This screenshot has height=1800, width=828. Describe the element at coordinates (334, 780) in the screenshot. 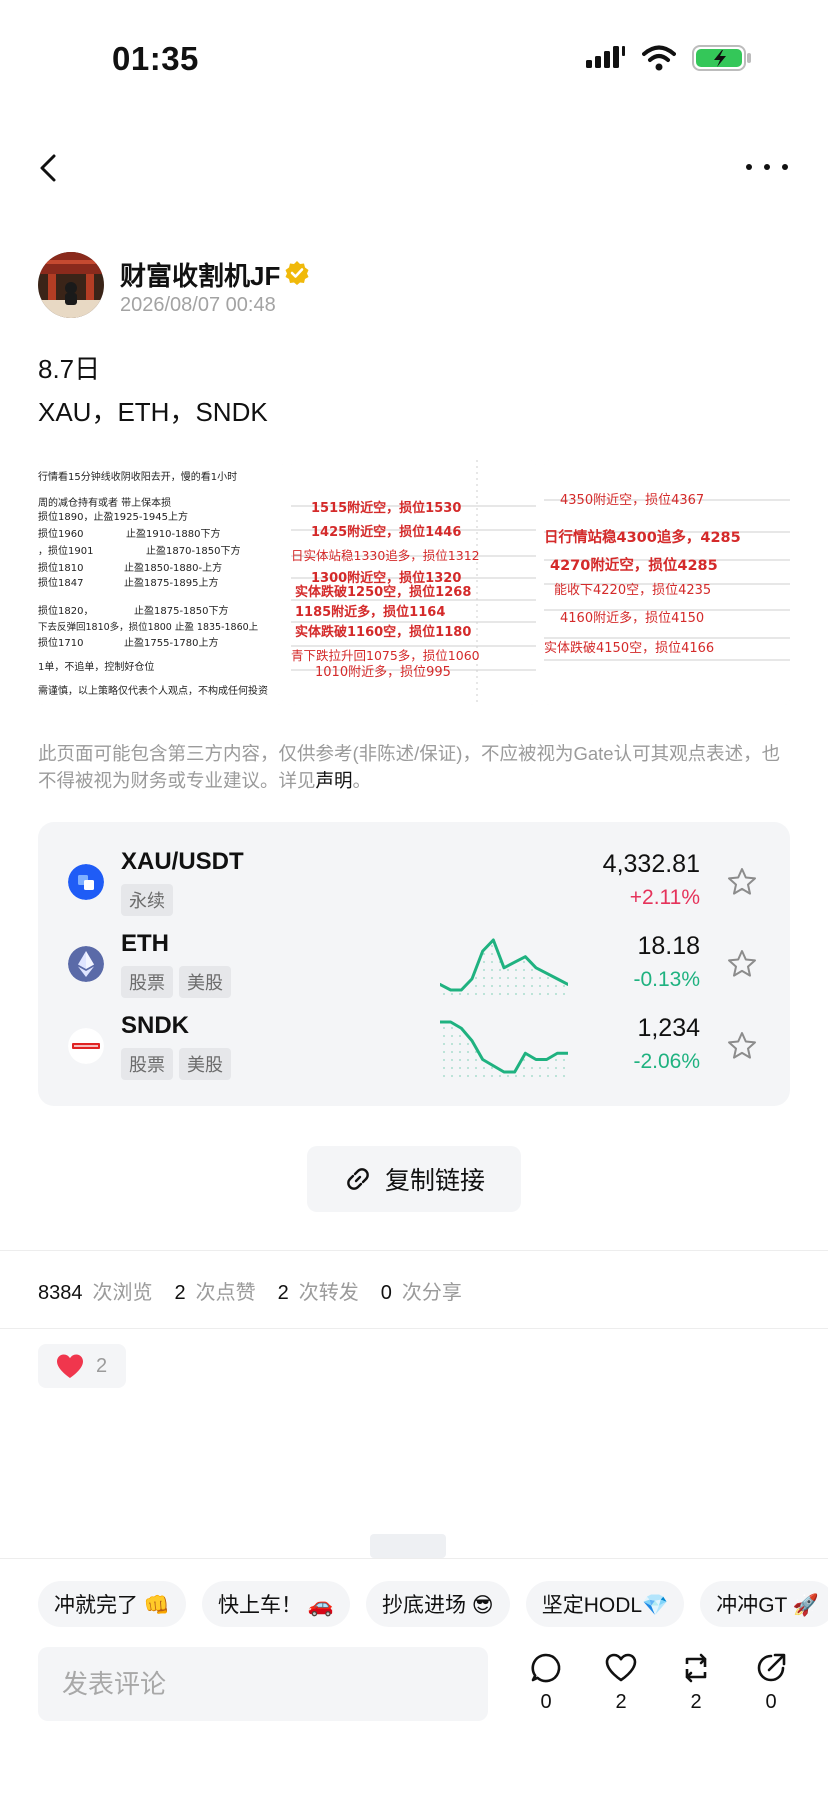

I see `disclaimer-link: 声明` at that location.